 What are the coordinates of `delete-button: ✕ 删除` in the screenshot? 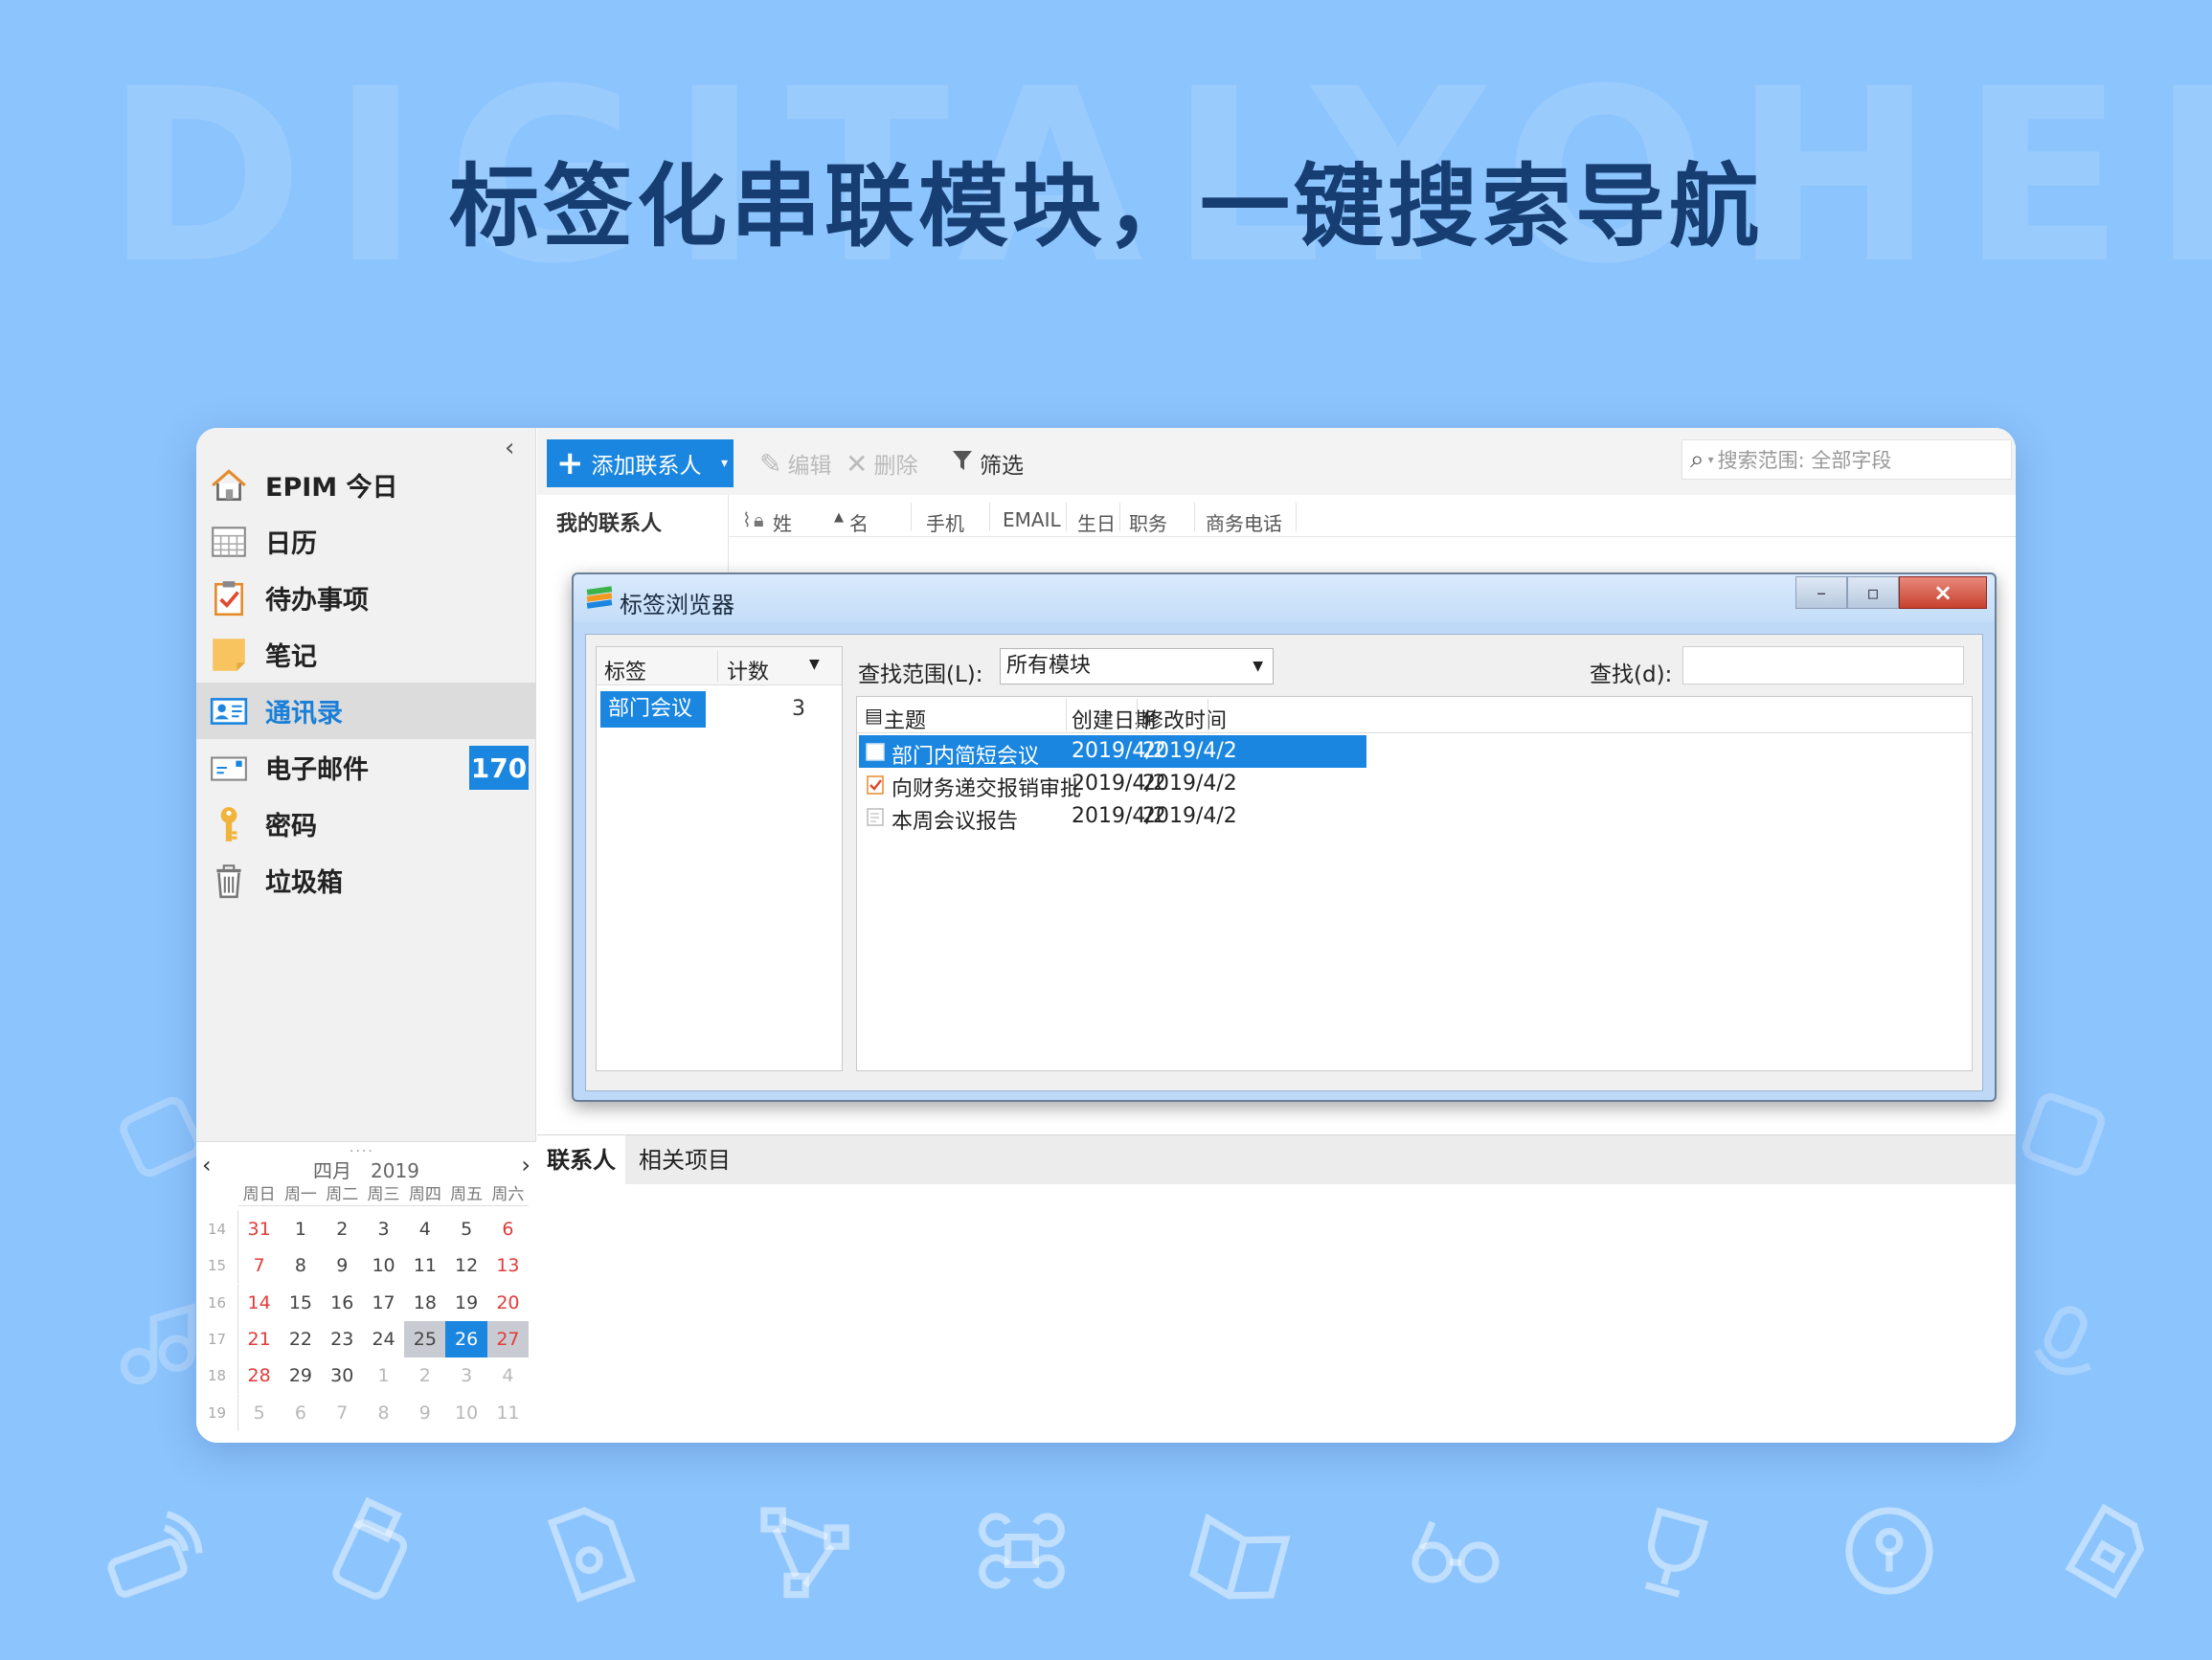 It's located at (881, 463).